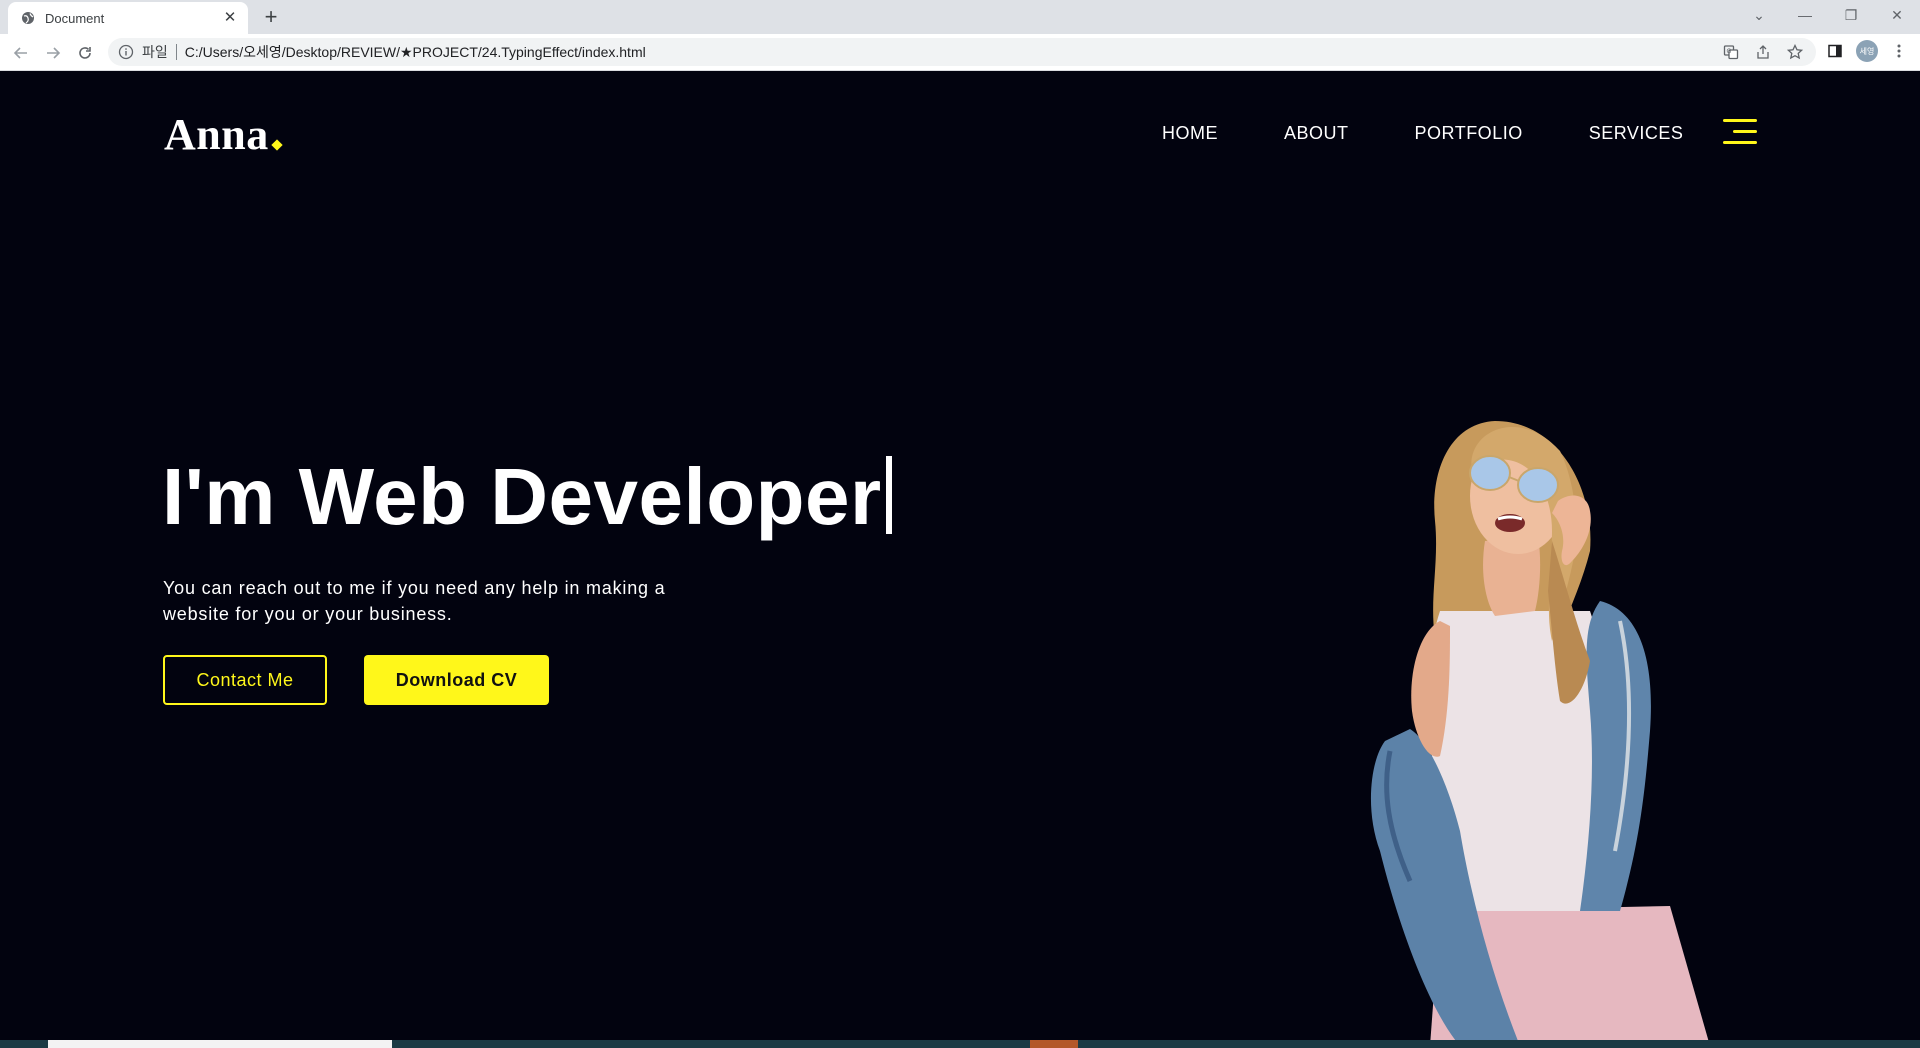 The width and height of the screenshot is (1920, 1048). What do you see at coordinates (245, 680) in the screenshot?
I see `contact-me-button: Contact Me` at bounding box center [245, 680].